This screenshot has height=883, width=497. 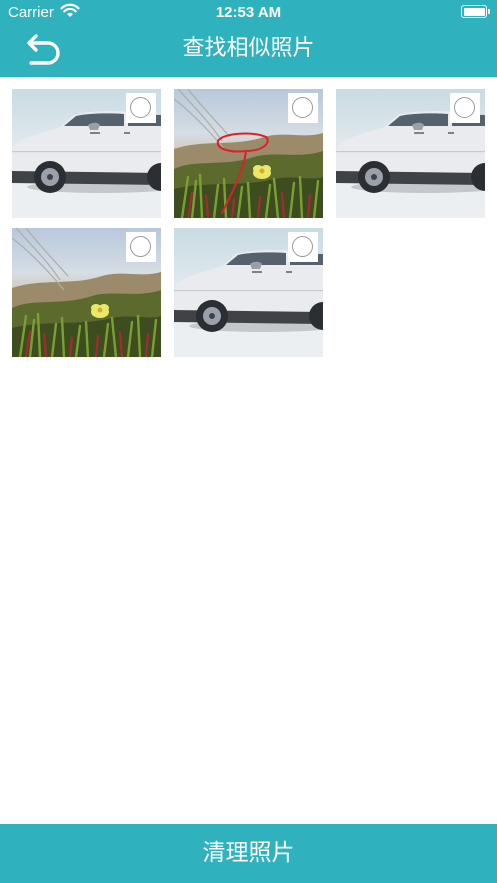 What do you see at coordinates (248, 48) in the screenshot?
I see `page-title: 查找相似照片` at bounding box center [248, 48].